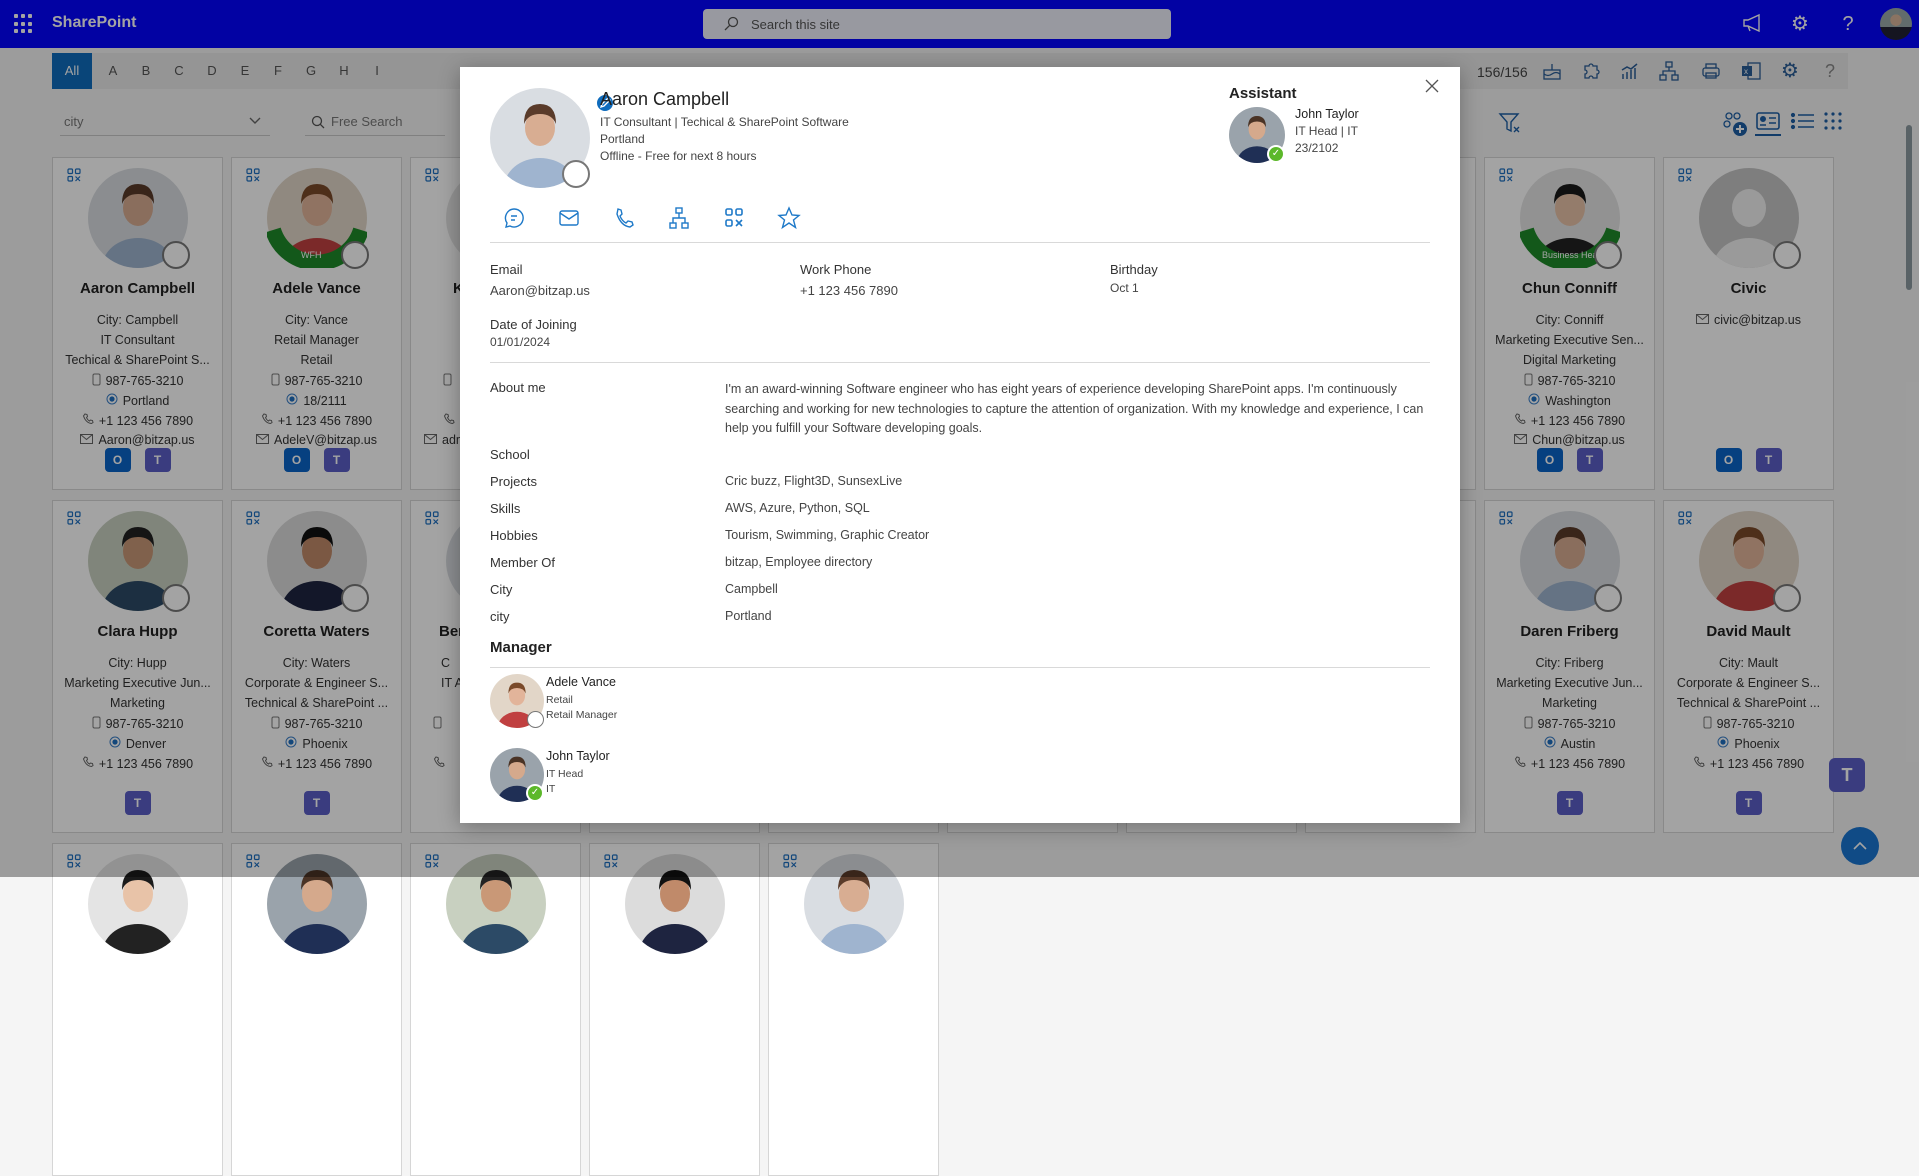 The image size is (1919, 1176). I want to click on detail-value: Campbell, so click(751, 589).